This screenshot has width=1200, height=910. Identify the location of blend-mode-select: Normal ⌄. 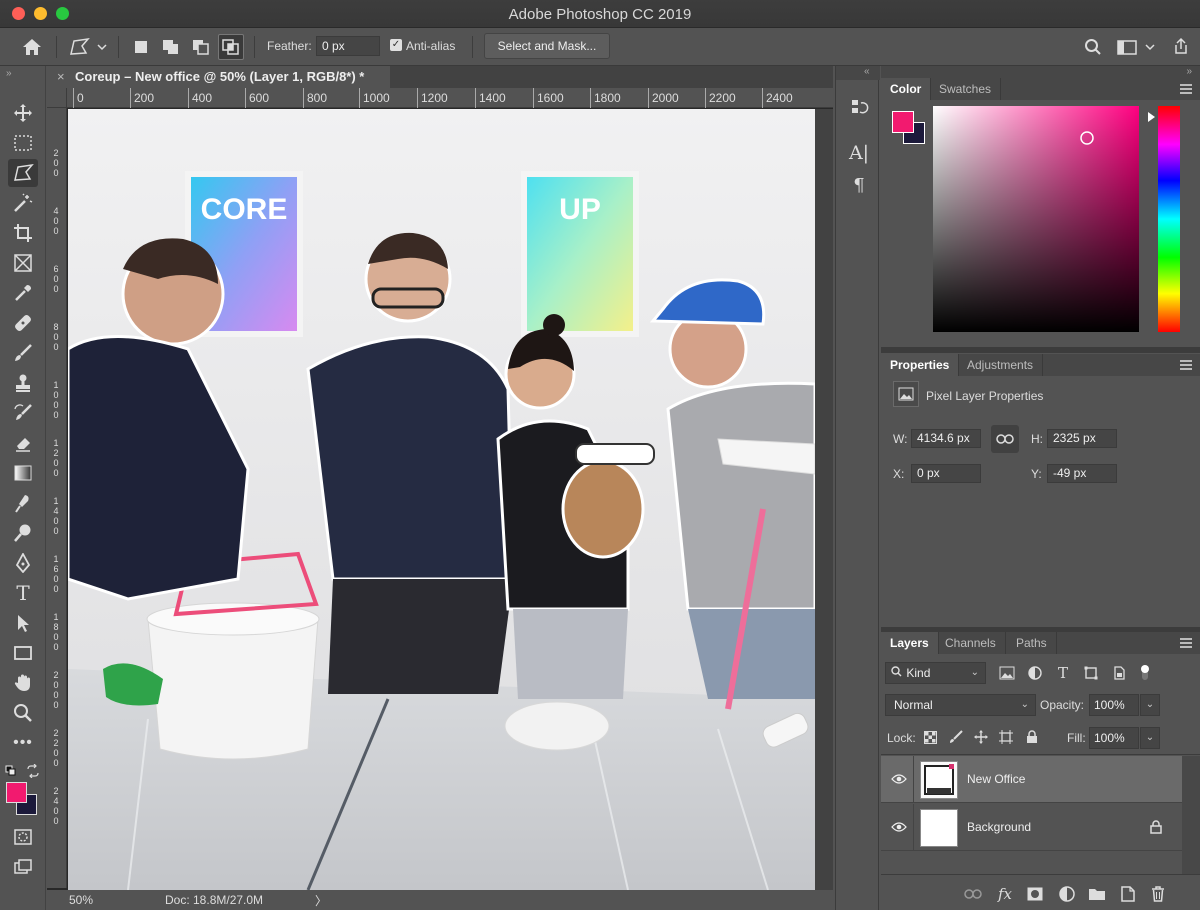
(960, 705).